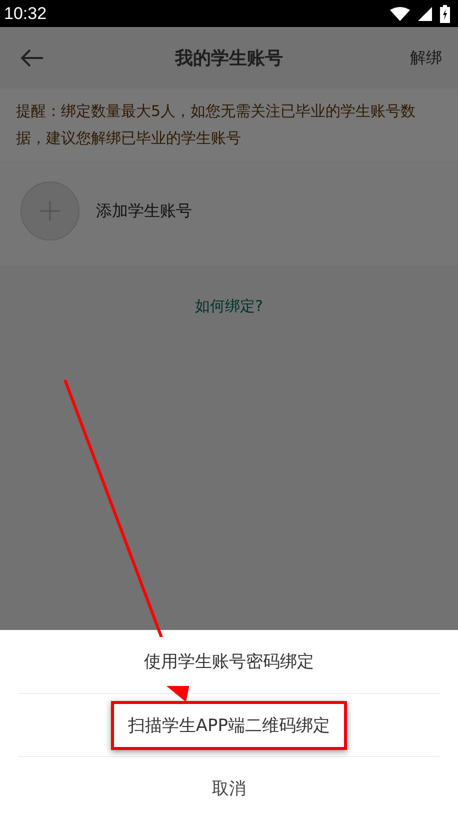 The image size is (458, 820). Describe the element at coordinates (426, 58) in the screenshot. I see `unbind-button: 解绑` at that location.